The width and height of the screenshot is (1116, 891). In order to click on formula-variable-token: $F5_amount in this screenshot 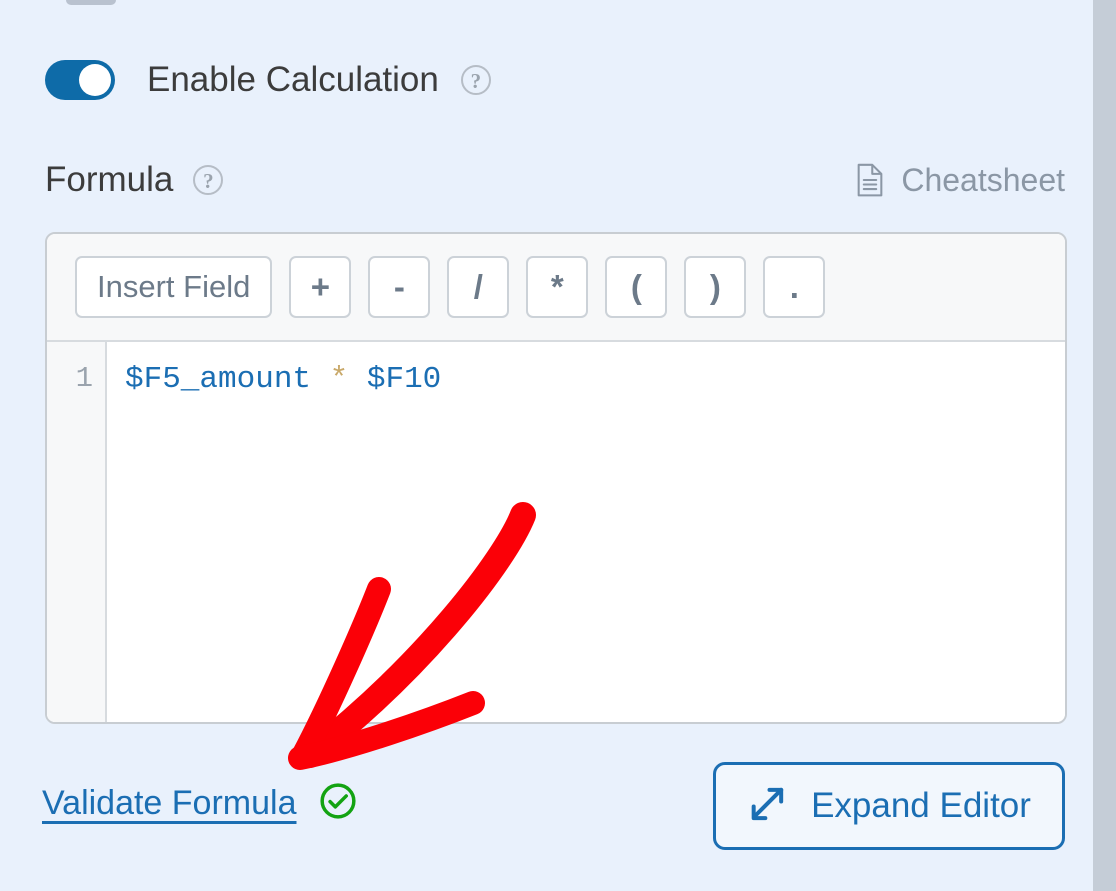, I will do `click(218, 379)`.